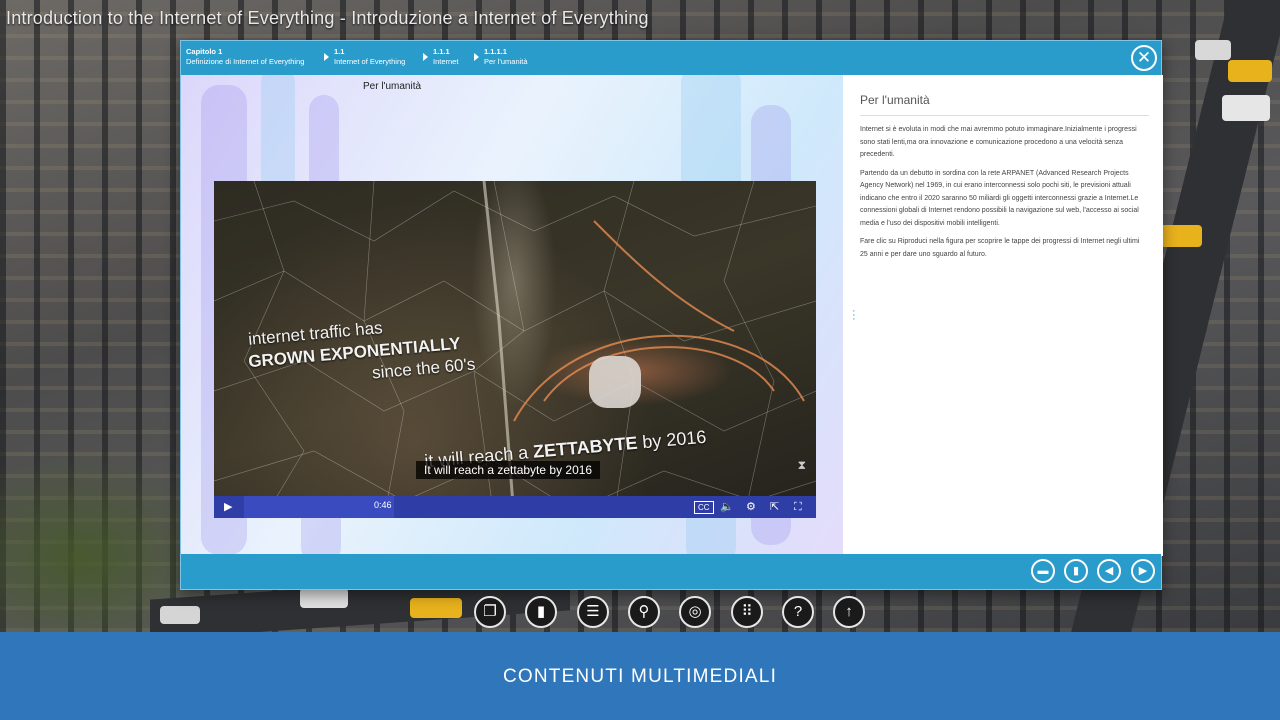 The height and width of the screenshot is (720, 1280). I want to click on search-button: ⚲, so click(644, 612).